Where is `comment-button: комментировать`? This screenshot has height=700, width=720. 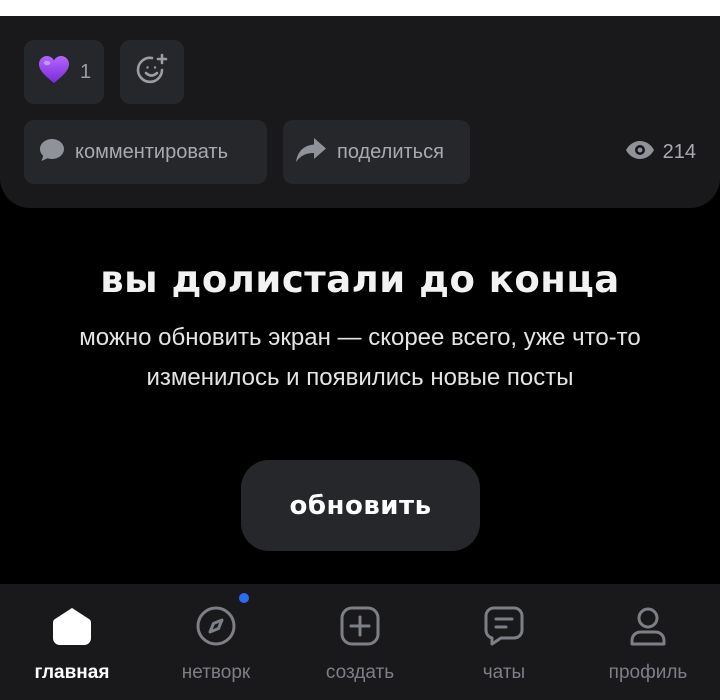 comment-button: комментировать is located at coordinates (145, 152).